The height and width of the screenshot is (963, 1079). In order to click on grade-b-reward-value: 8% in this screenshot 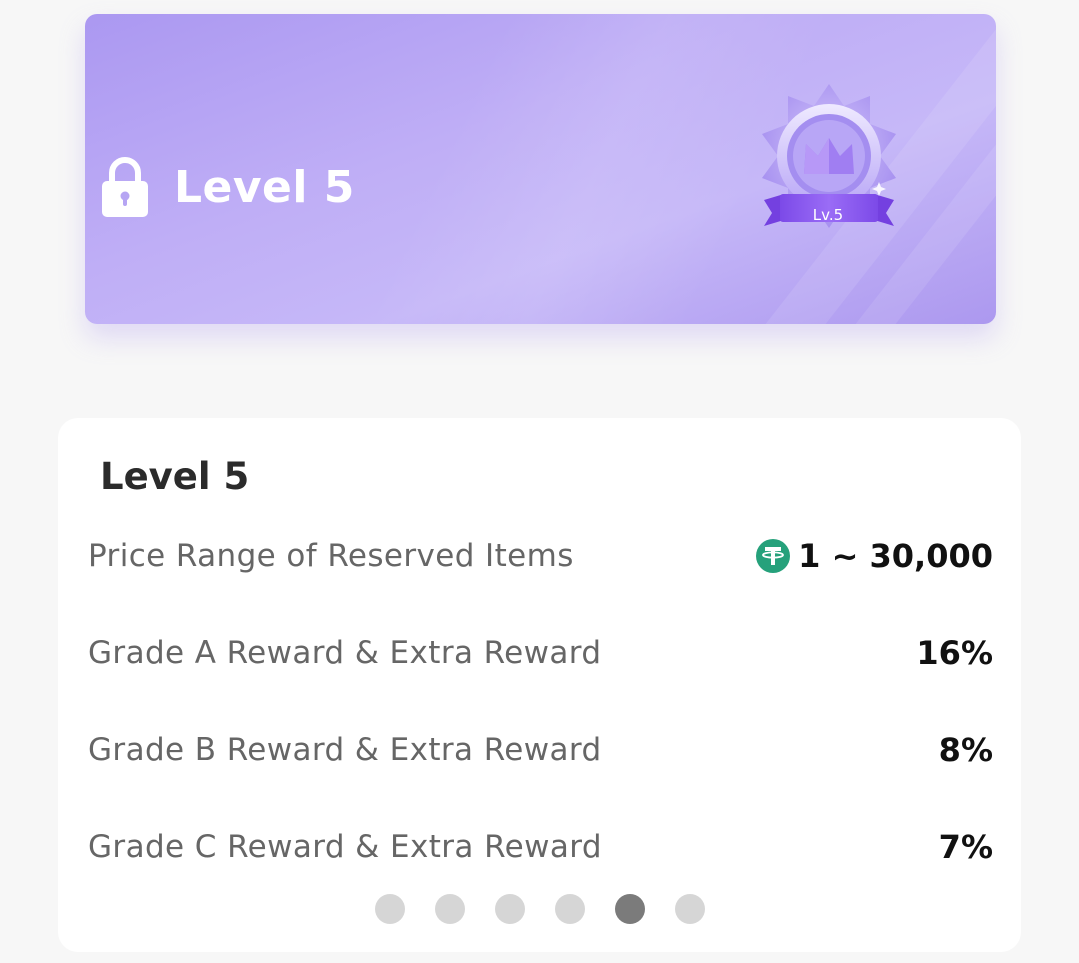, I will do `click(965, 750)`.